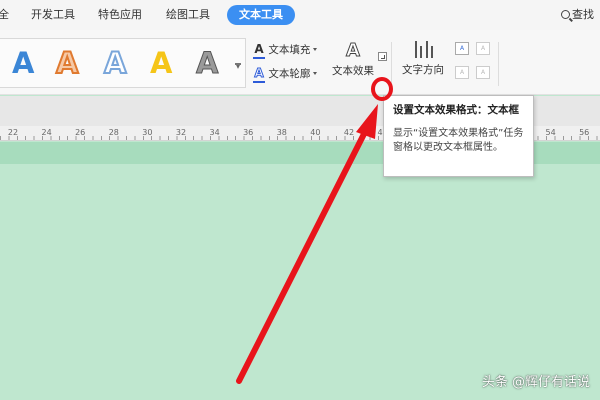 The image size is (600, 400). What do you see at coordinates (188, 15) in the screenshot?
I see `tab-drawing-tools: 绘图工具` at bounding box center [188, 15].